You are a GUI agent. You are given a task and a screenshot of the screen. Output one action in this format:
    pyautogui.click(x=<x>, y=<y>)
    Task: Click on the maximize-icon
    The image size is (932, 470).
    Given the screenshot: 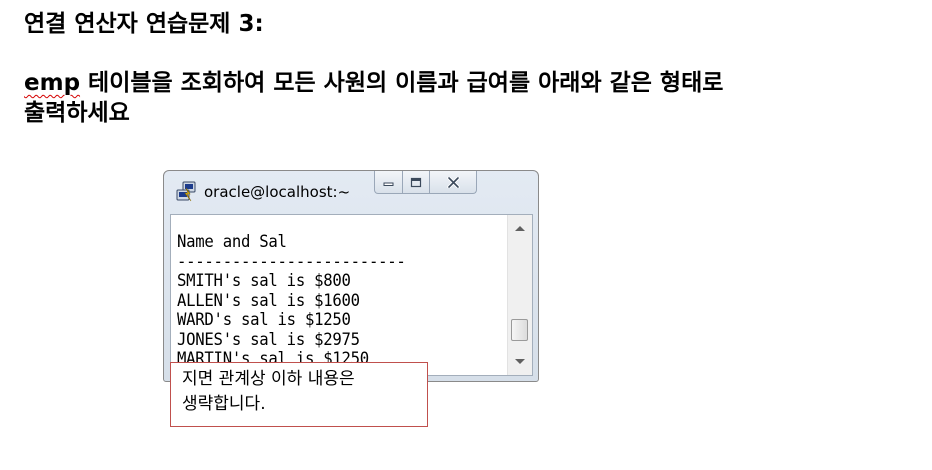 What is the action you would take?
    pyautogui.click(x=416, y=182)
    